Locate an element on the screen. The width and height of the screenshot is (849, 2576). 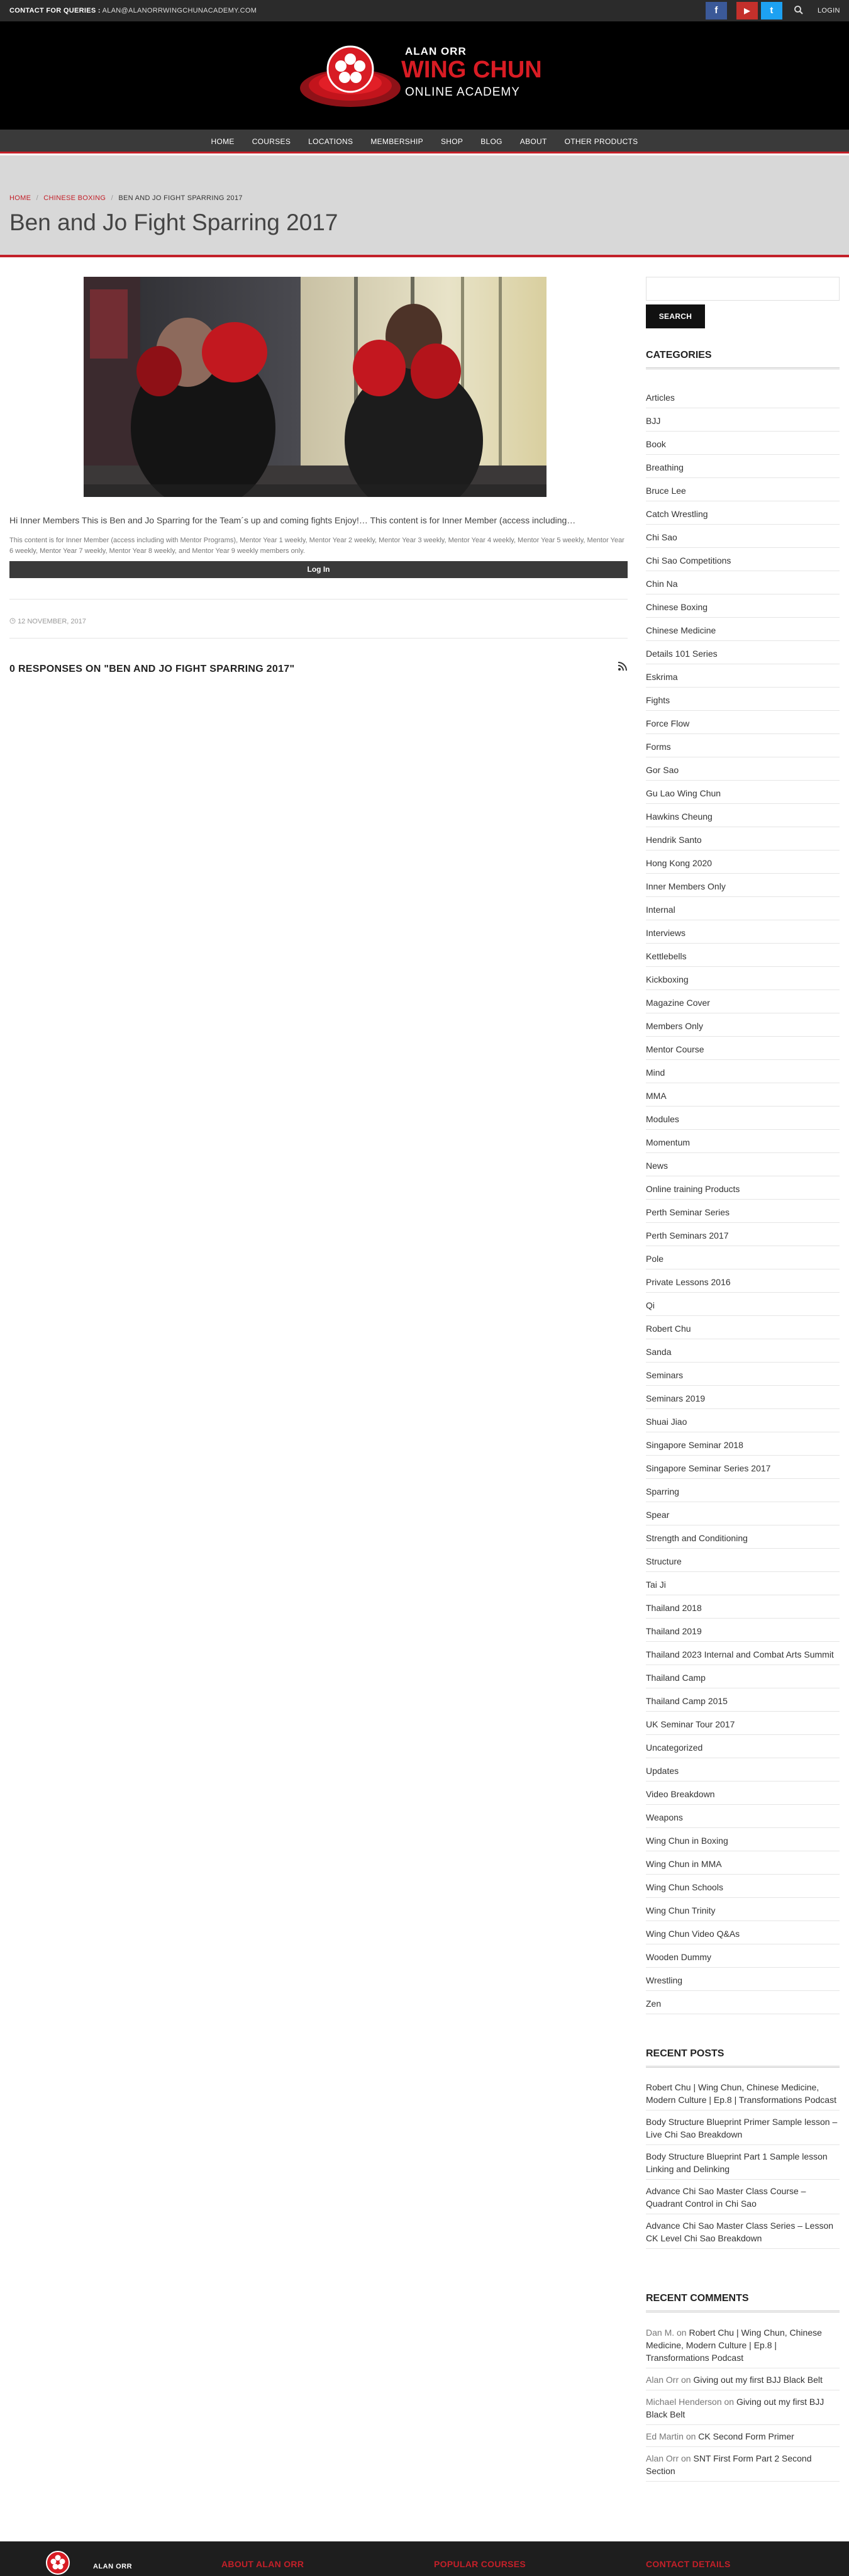
category-link: Sanda is located at coordinates (743, 1351).